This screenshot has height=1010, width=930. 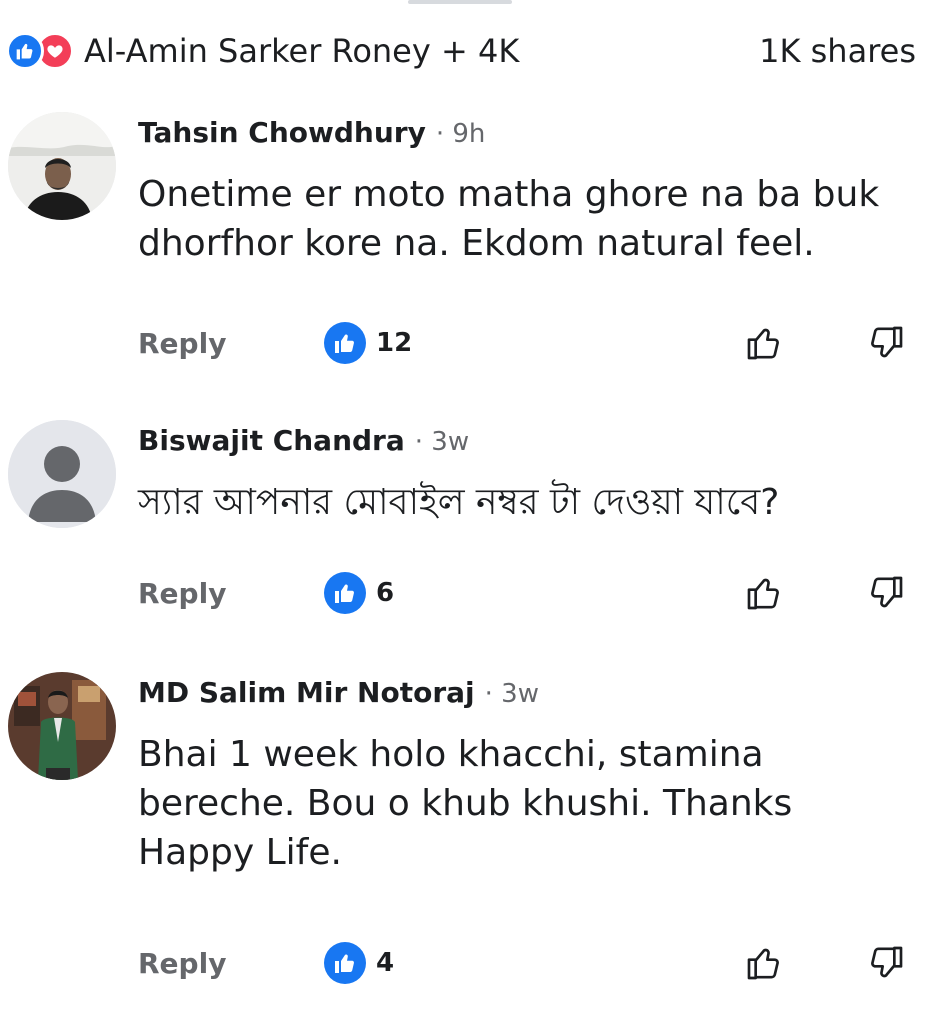 I want to click on reaction-icons, so click(x=40, y=51).